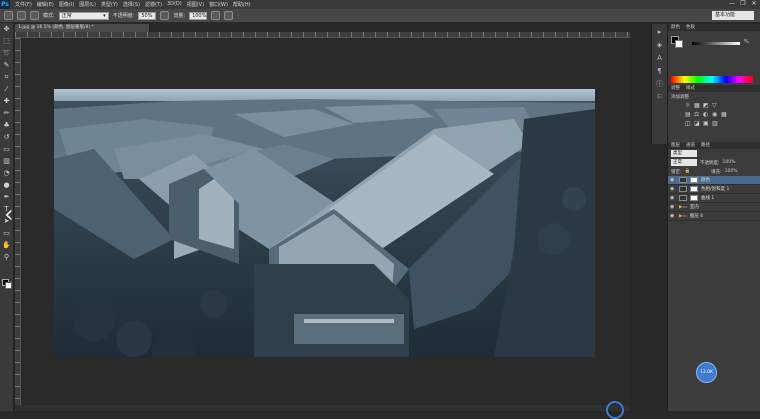 This screenshot has height=419, width=760. What do you see at coordinates (23, 4) in the screenshot?
I see `menu-file: 文件(F)` at bounding box center [23, 4].